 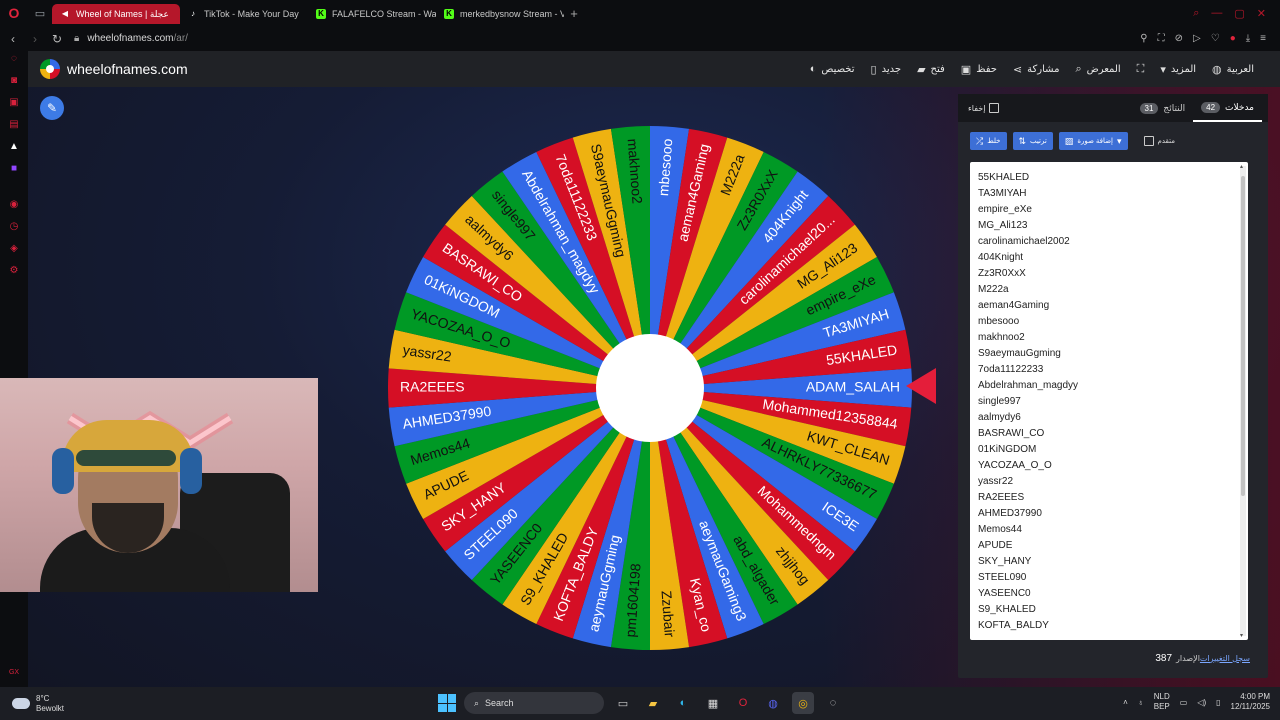 I want to click on mail-icon: ▤, so click(x=14, y=125).